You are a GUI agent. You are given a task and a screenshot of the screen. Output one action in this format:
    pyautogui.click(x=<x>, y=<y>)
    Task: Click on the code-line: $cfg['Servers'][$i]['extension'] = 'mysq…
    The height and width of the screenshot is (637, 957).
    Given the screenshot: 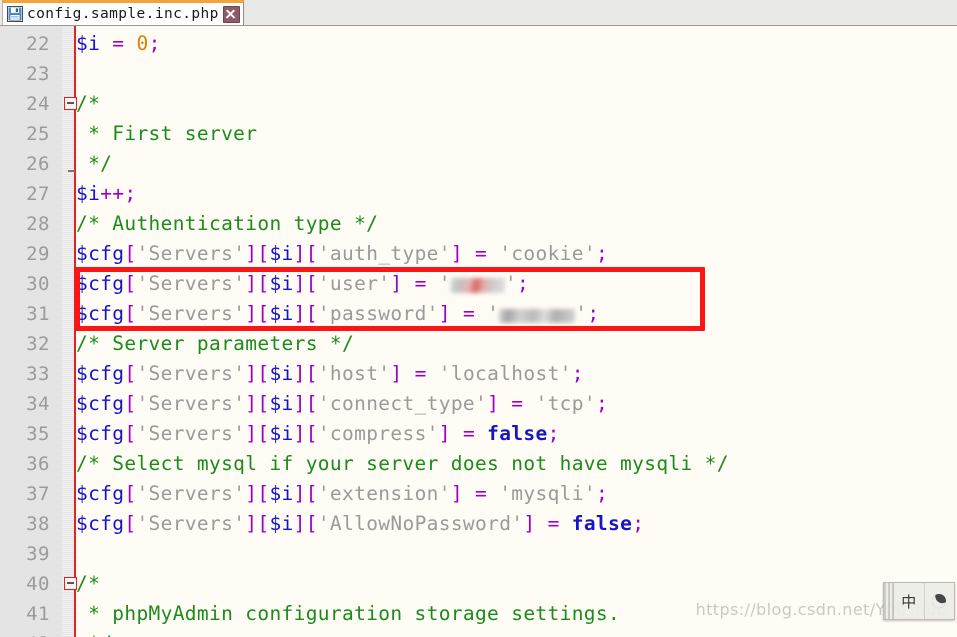 What is the action you would take?
    pyautogui.click(x=342, y=494)
    